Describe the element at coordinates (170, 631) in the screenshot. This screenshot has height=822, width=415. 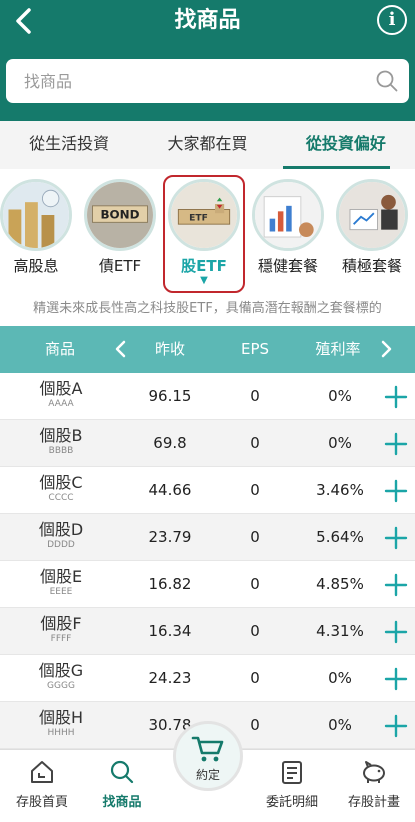
I see `prev-close-value: 16.34` at that location.